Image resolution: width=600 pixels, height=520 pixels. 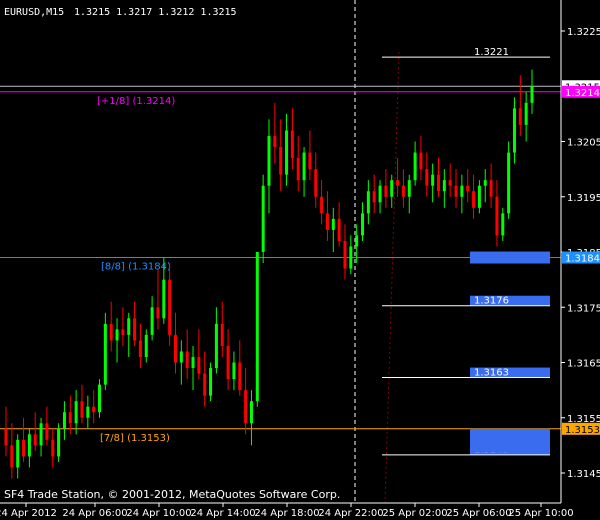 What do you see at coordinates (158, 513) in the screenshot?
I see `time-tick-label: 24 Apr 10:00` at bounding box center [158, 513].